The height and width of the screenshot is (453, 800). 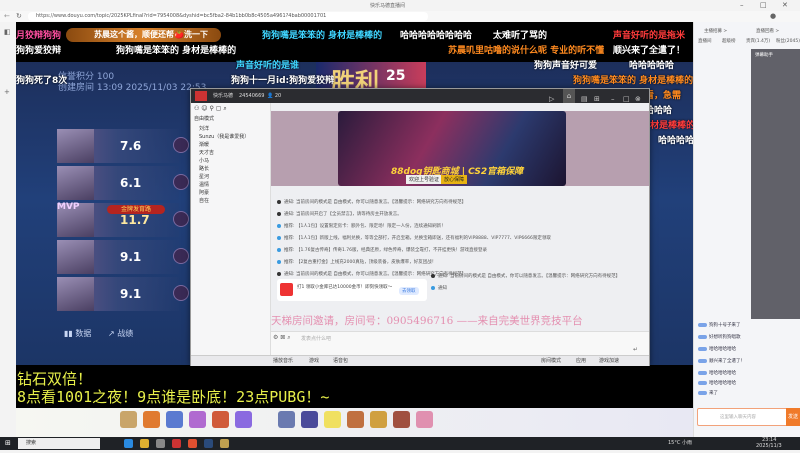 I want to click on message-text: 推荐: 【1人1包】设置限定房卡：额外包、限定场！限定一人份，连续通知刷新！, so click(x=365, y=226).